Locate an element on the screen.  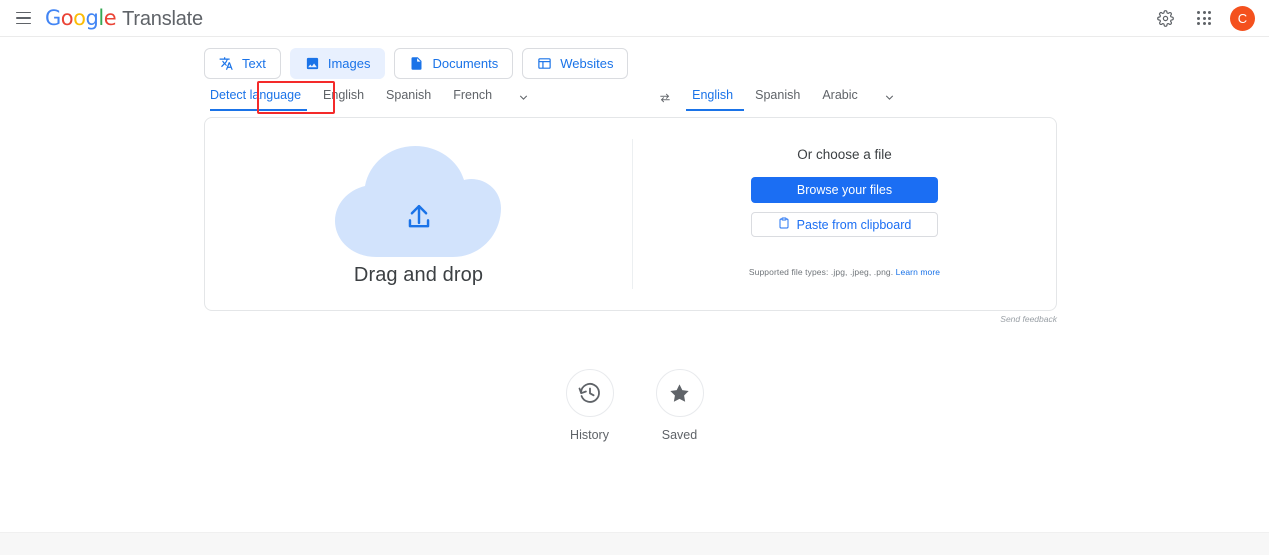
translate-icon is located at coordinates (226, 63).